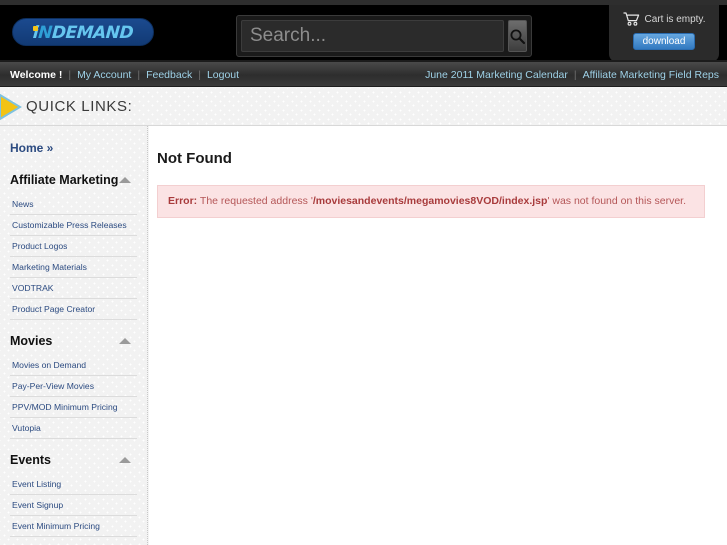  What do you see at coordinates (73, 484) in the screenshot?
I see `sidebar-item: Event Listing` at bounding box center [73, 484].